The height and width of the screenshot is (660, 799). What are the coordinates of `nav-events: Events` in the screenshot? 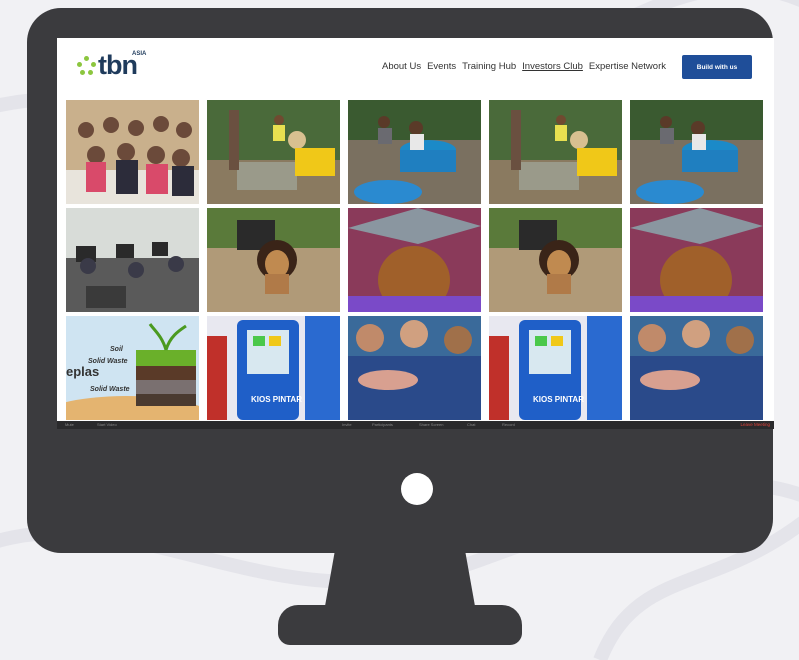 It's located at (441, 66).